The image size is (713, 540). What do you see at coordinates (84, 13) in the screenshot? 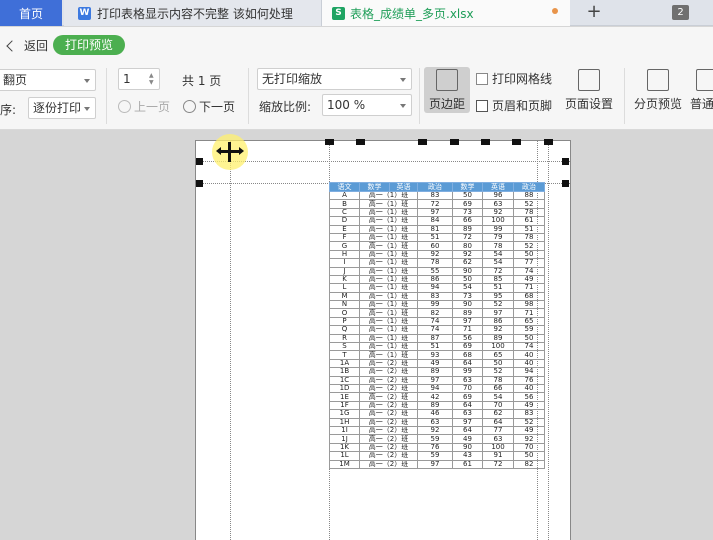
I see `writer-doc-icon: W` at bounding box center [84, 13].